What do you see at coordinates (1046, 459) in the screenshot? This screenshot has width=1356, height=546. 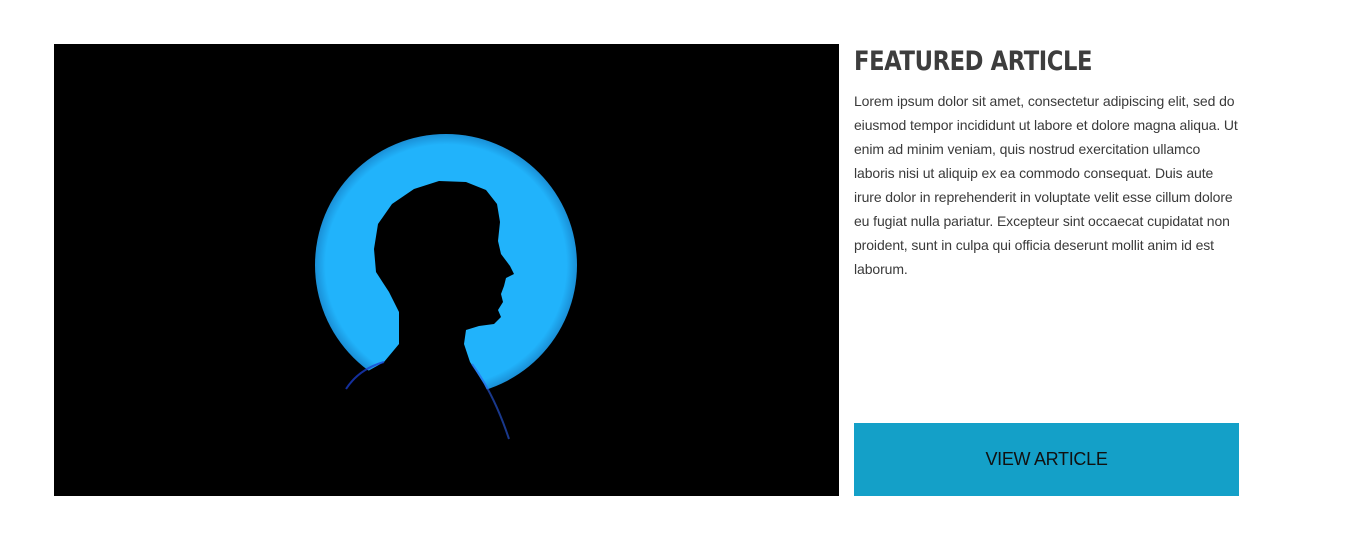 I see `view-article-button: VIEW ARTICLE` at bounding box center [1046, 459].